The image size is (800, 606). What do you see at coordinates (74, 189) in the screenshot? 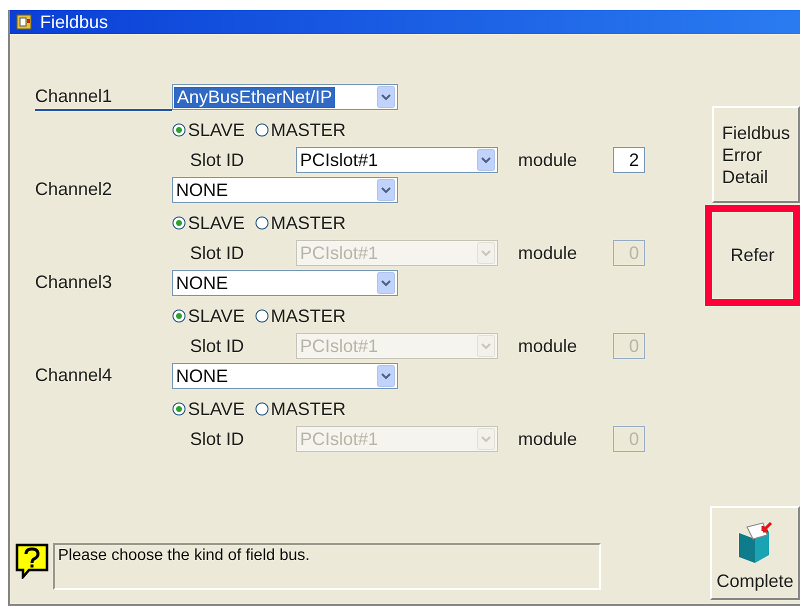
I see `channel-label: Channel2` at bounding box center [74, 189].